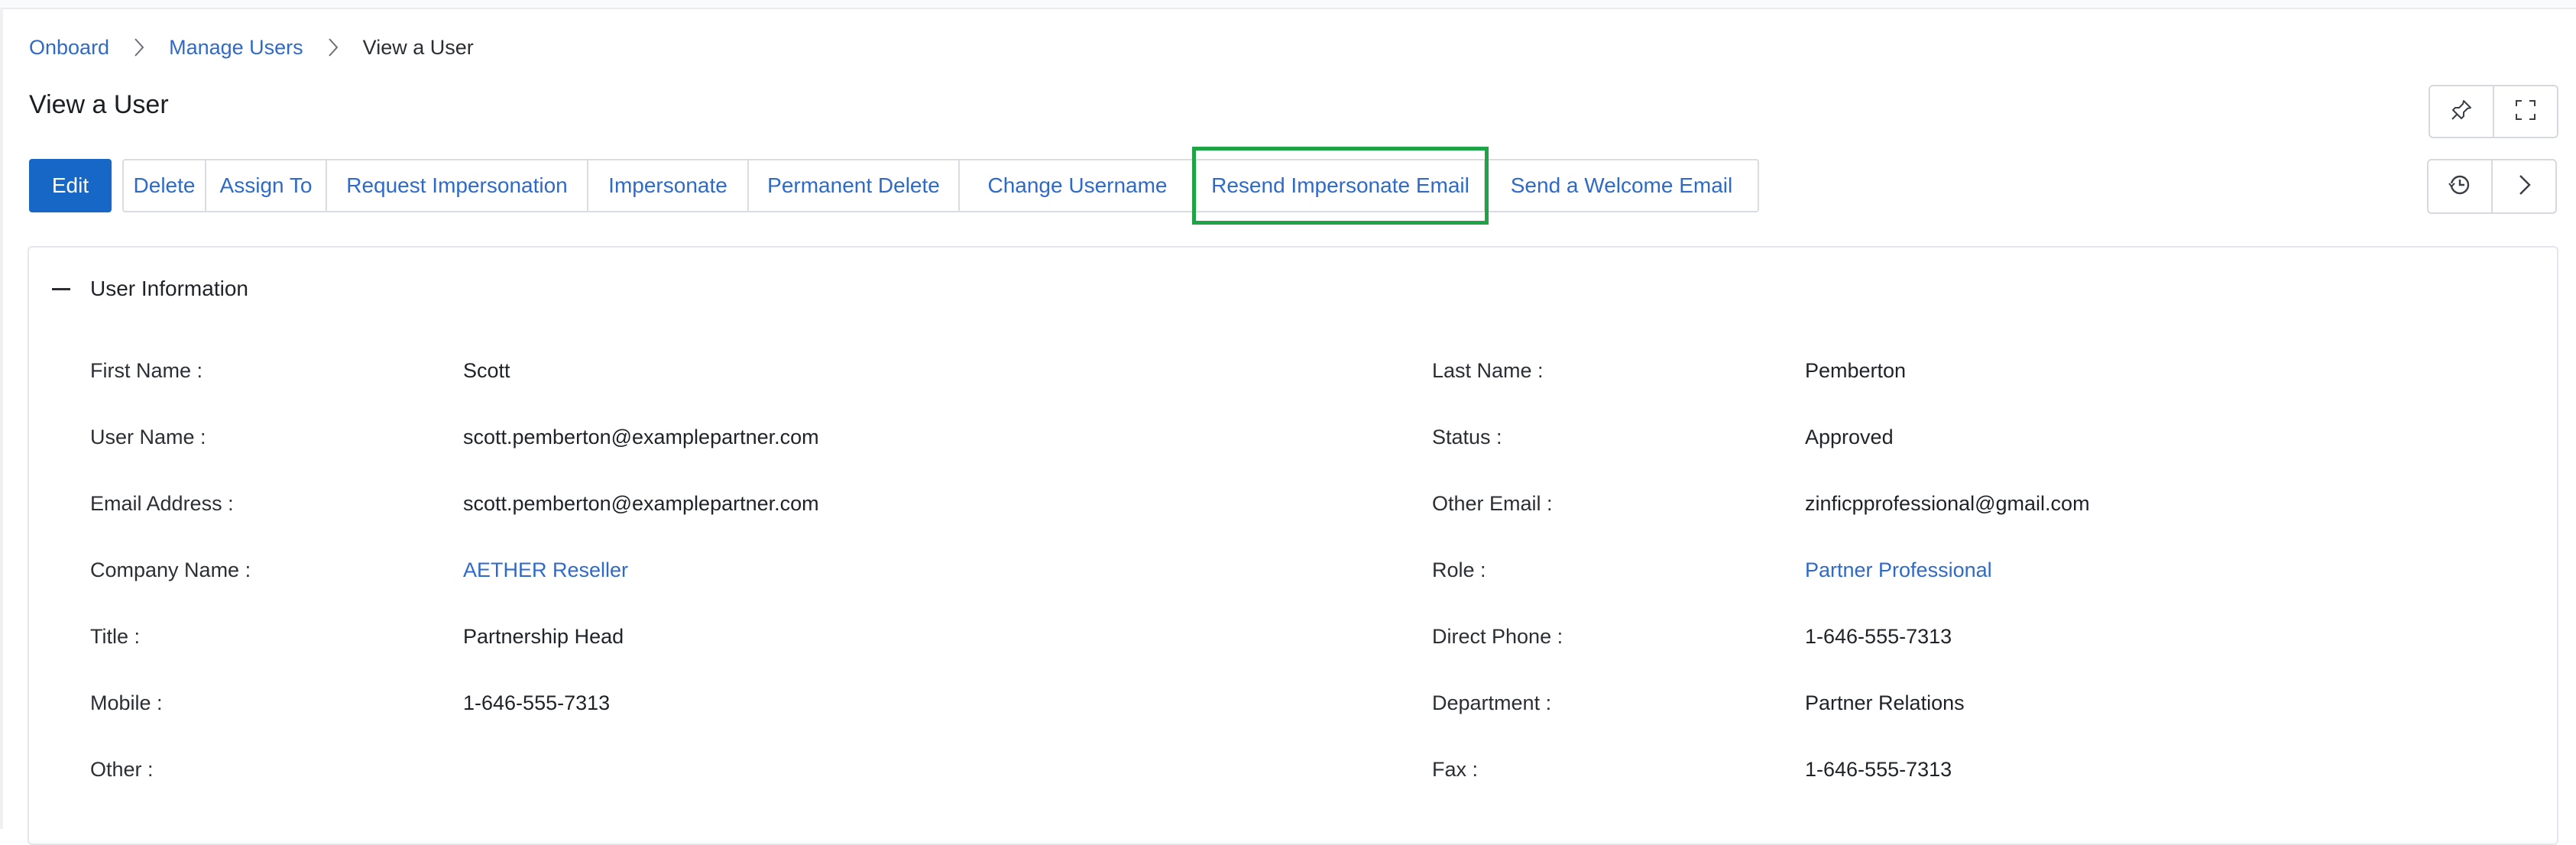 The image size is (2576, 845). What do you see at coordinates (1885, 702) in the screenshot?
I see `department-value: Partner Relations` at bounding box center [1885, 702].